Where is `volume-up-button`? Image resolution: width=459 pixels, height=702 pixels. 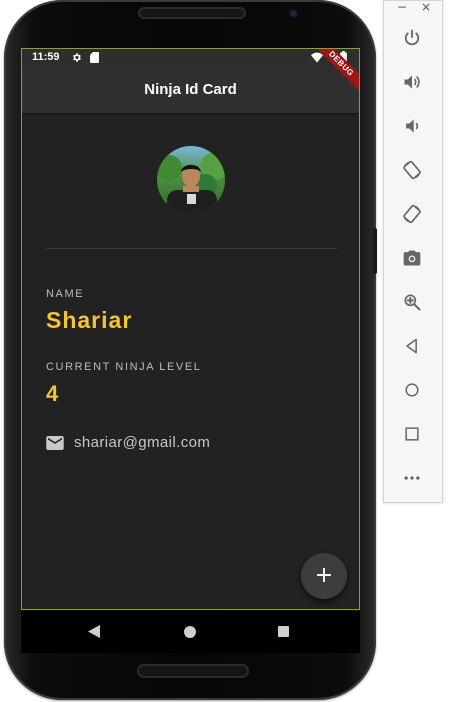
volume-up-button is located at coordinates (412, 82).